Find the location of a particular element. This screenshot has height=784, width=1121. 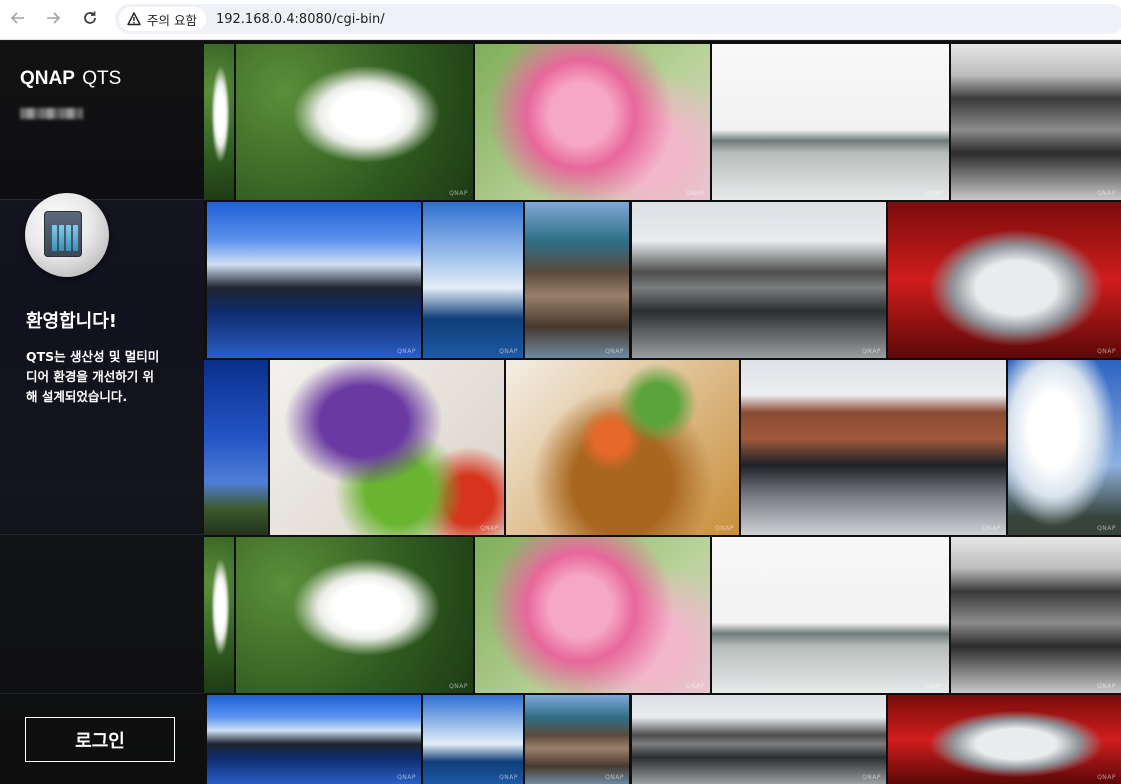

welcome-heading: 환영합니다! is located at coordinates (72, 321).